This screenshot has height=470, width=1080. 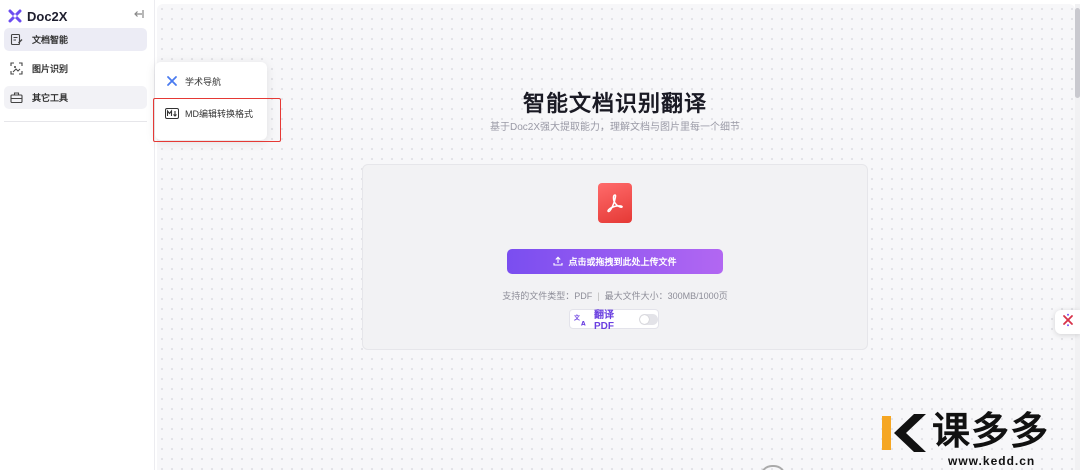 What do you see at coordinates (172, 113) in the screenshot?
I see `markdown-icon` at bounding box center [172, 113].